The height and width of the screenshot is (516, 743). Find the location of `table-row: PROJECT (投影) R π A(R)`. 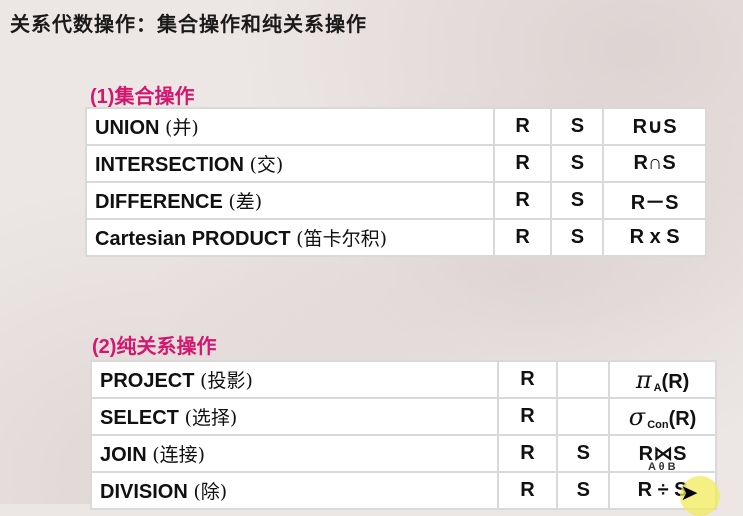

table-row: PROJECT (投影) R π A(R) is located at coordinates (403, 379).